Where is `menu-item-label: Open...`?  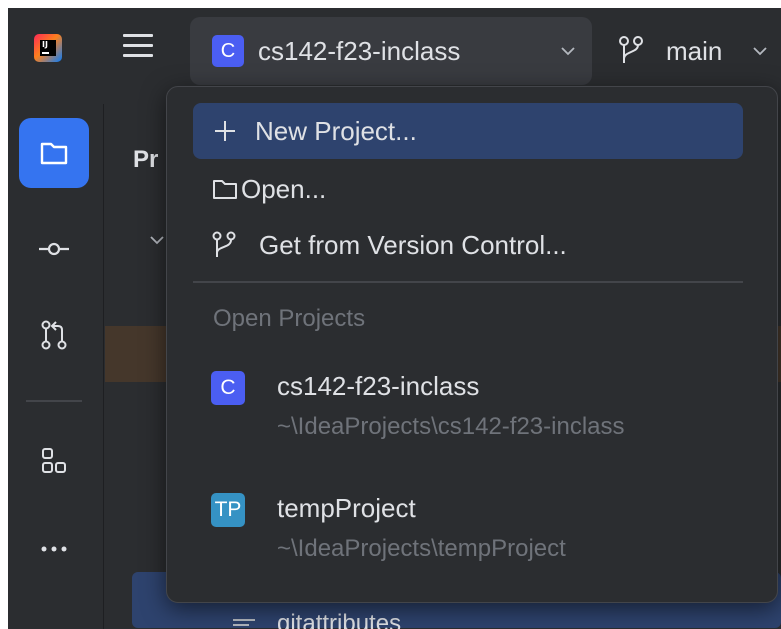 menu-item-label: Open... is located at coordinates (284, 189).